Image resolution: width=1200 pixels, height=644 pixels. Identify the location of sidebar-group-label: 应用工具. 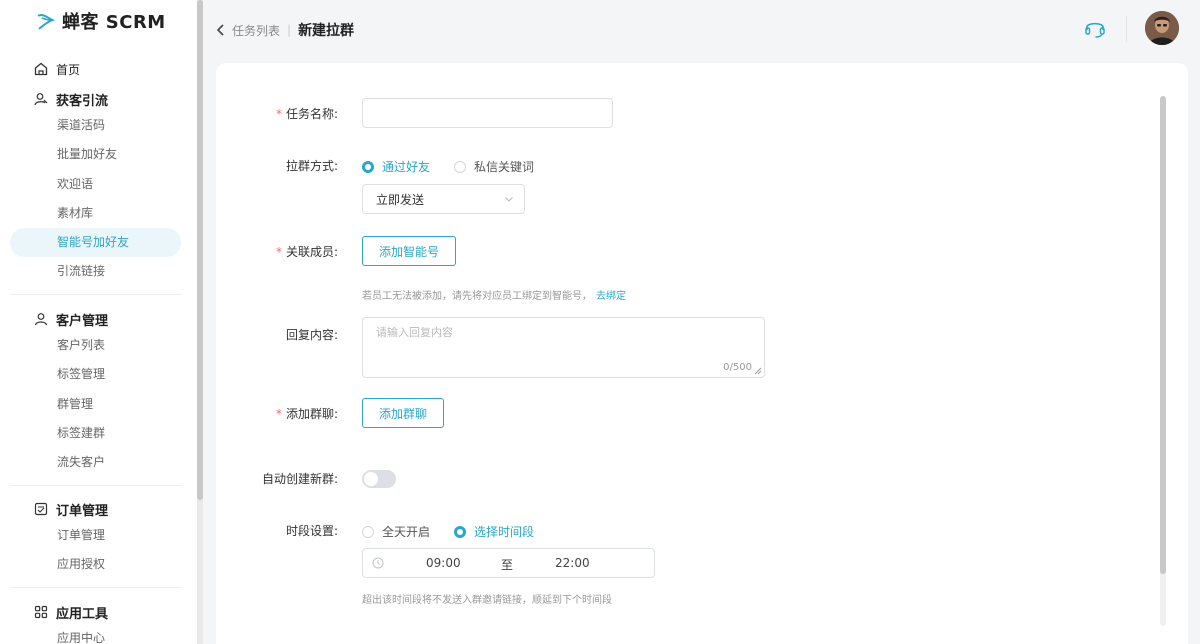
(82, 614).